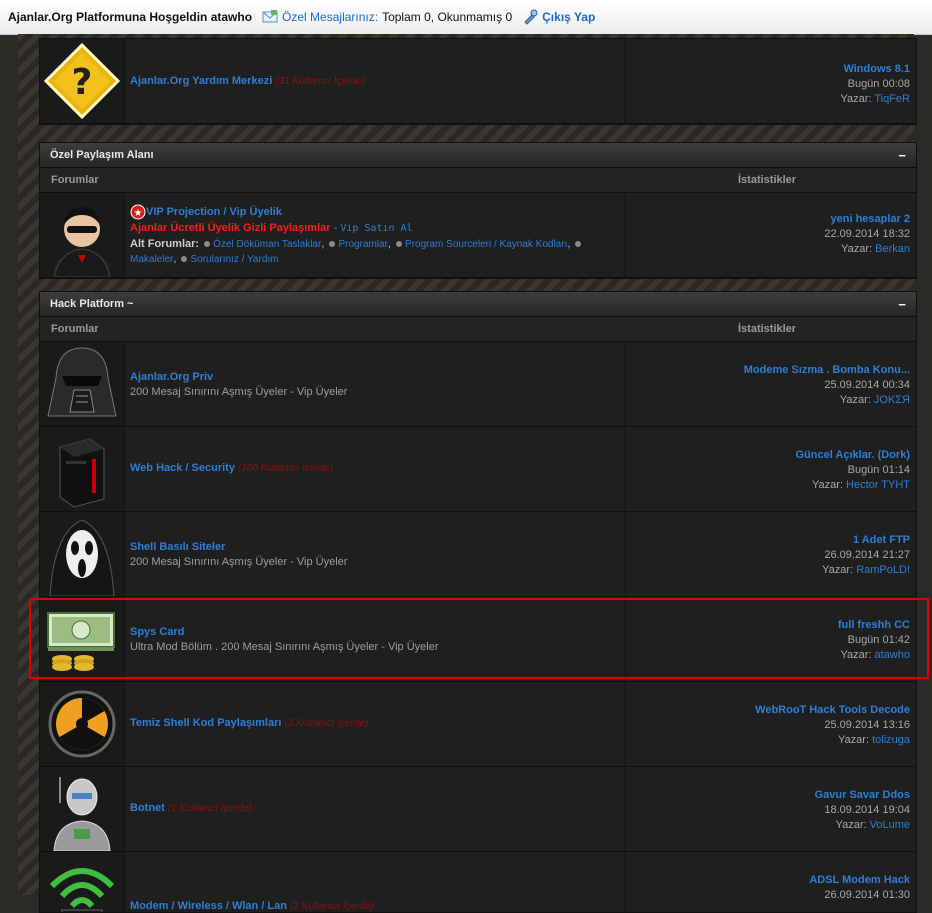 The height and width of the screenshot is (913, 932). I want to click on last-post-author: Berkan, so click(892, 249).